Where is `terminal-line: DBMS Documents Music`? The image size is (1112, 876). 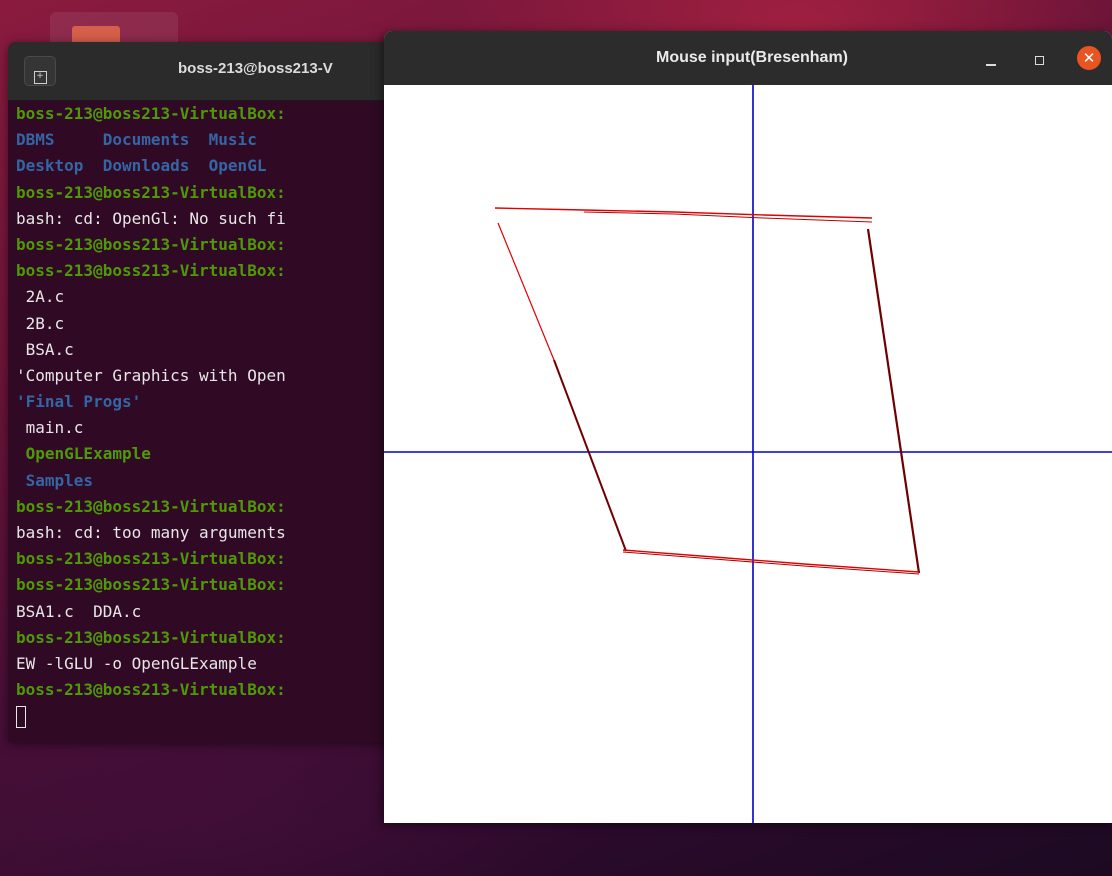 terminal-line: DBMS Documents Music is located at coordinates (208, 140).